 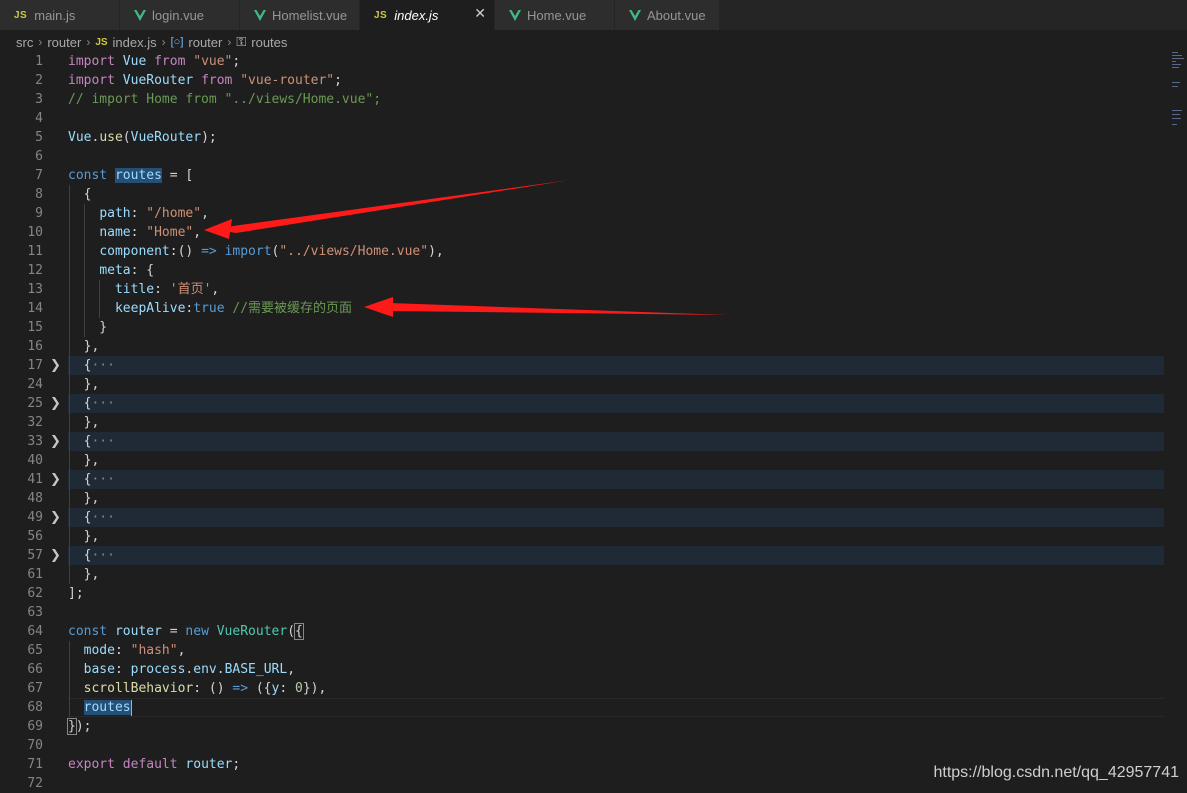 What do you see at coordinates (593, 213) in the screenshot?
I see `code-line: 9 path: "/home",` at bounding box center [593, 213].